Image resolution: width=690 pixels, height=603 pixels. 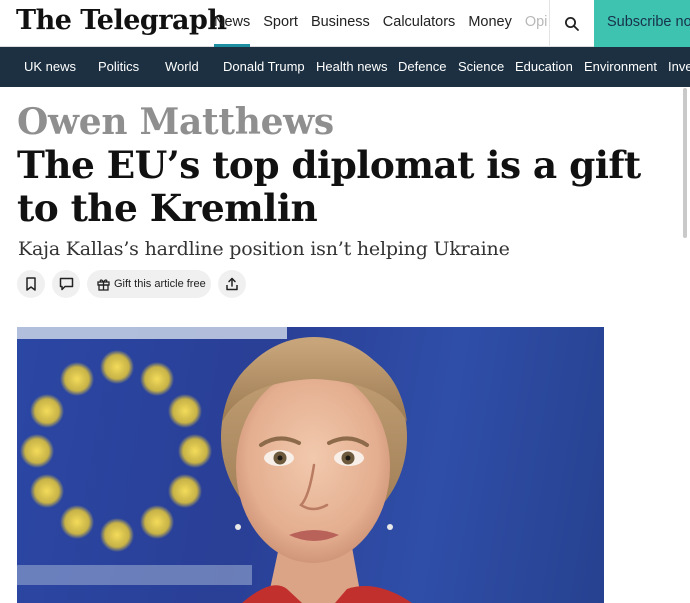 What do you see at coordinates (685, 163) in the screenshot?
I see `page-scrollbar` at bounding box center [685, 163].